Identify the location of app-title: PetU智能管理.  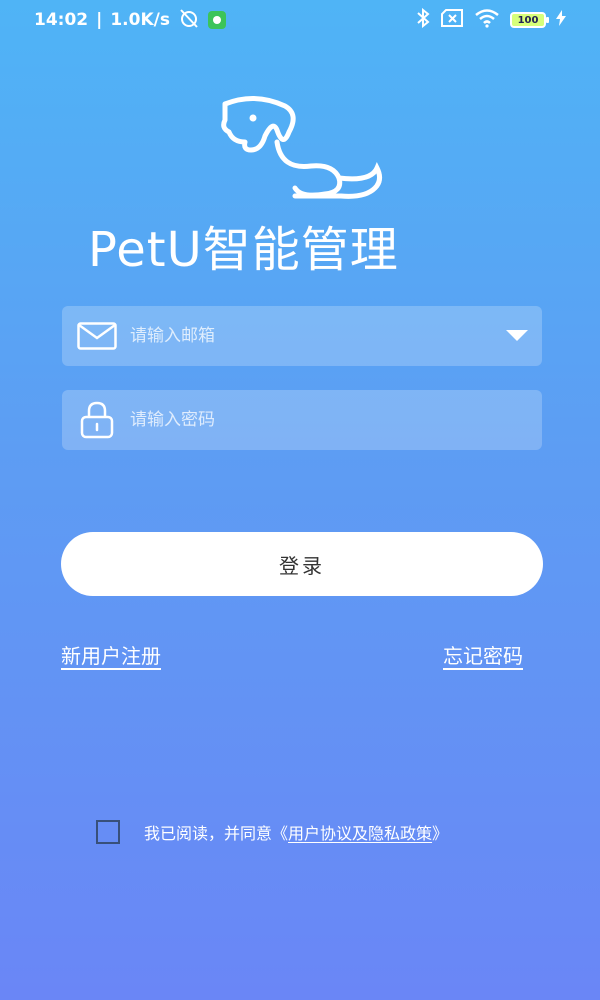
(243, 250).